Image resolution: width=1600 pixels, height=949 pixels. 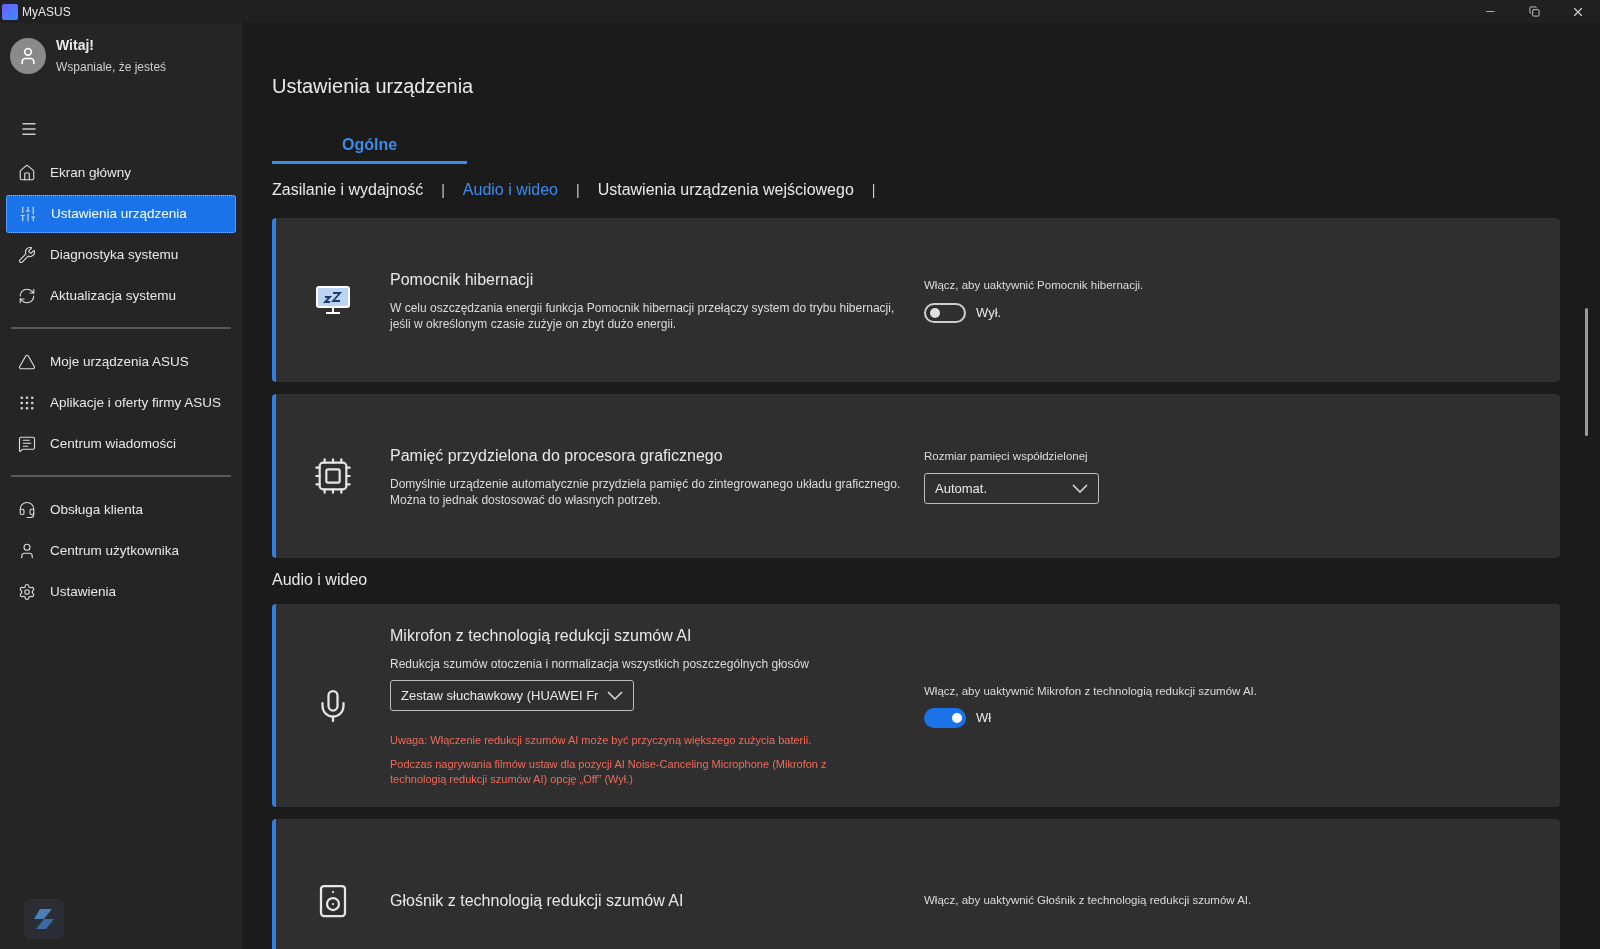 I want to click on card-description: Domyślnie urządzenie automatycznie przydziela pamięć do zintegrowanego układu graficznego. Można to jednak dostosować do własnych potrzeb., so click(x=646, y=492).